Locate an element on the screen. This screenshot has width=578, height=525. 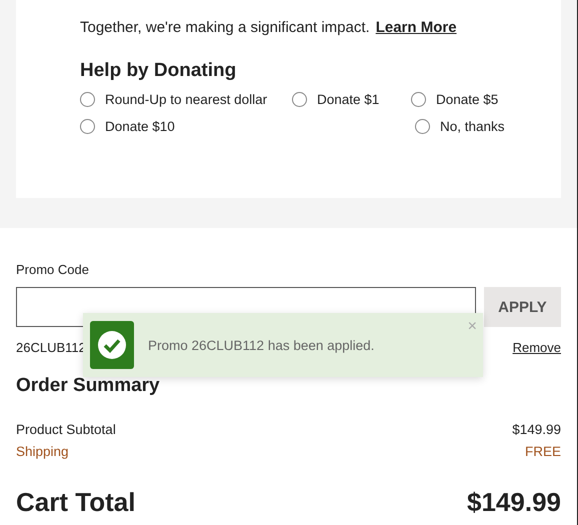
summary-label: Product Subtotal is located at coordinates (66, 430).